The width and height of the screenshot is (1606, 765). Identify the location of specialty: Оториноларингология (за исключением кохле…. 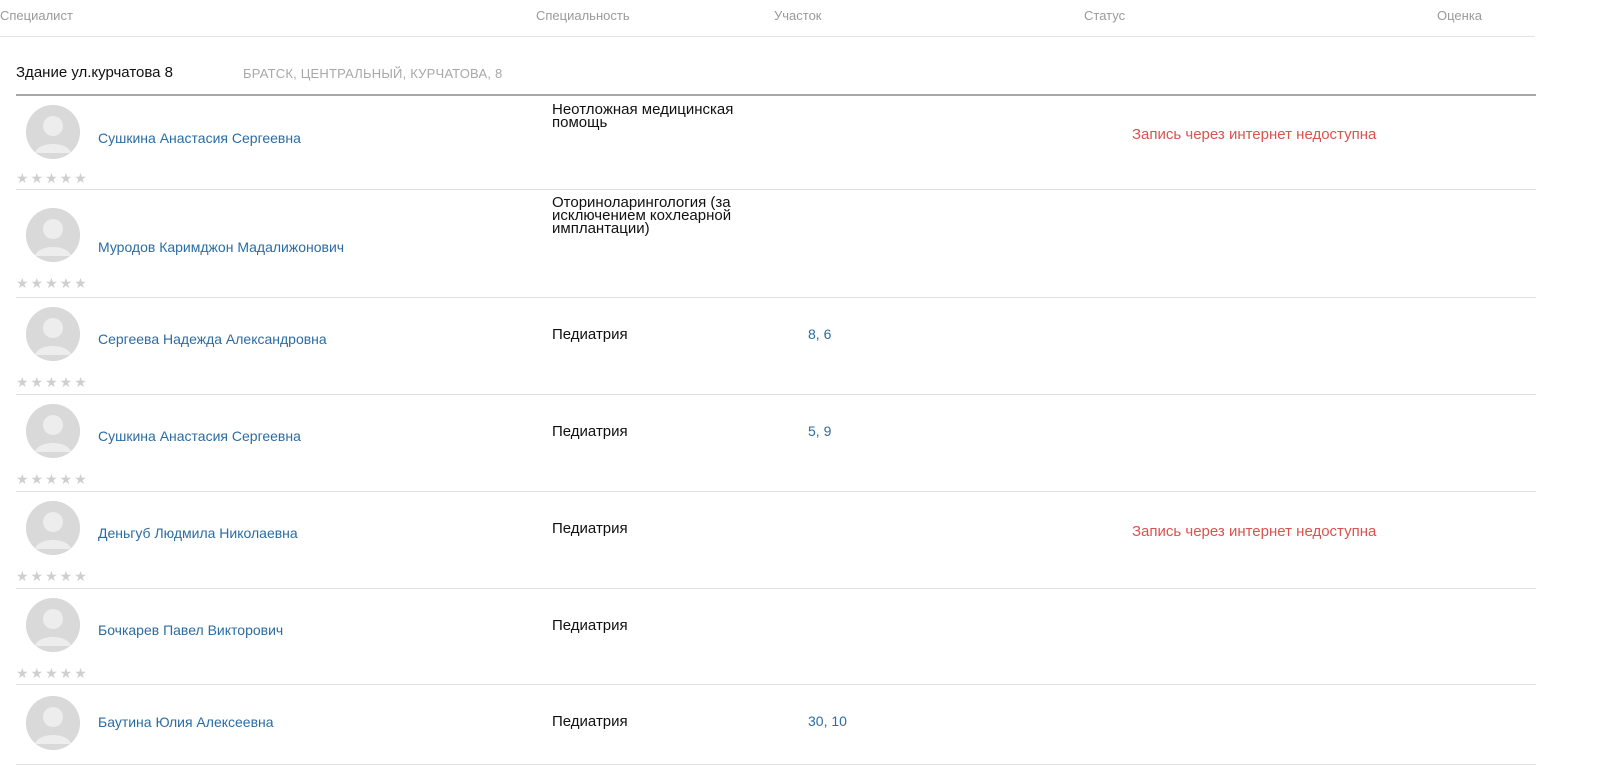
(682, 215).